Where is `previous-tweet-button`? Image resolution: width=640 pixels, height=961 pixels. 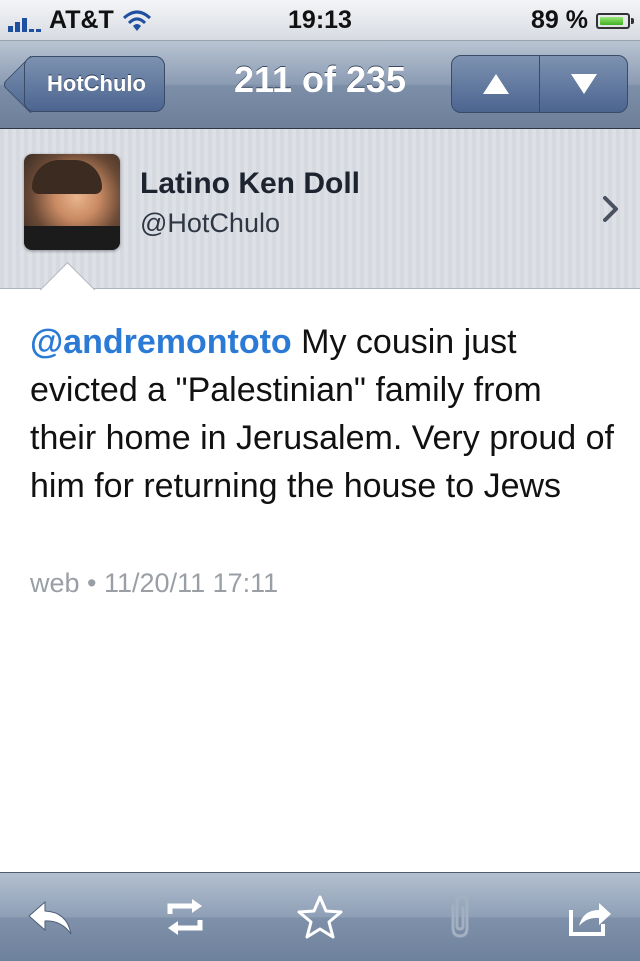 previous-tweet-button is located at coordinates (495, 84).